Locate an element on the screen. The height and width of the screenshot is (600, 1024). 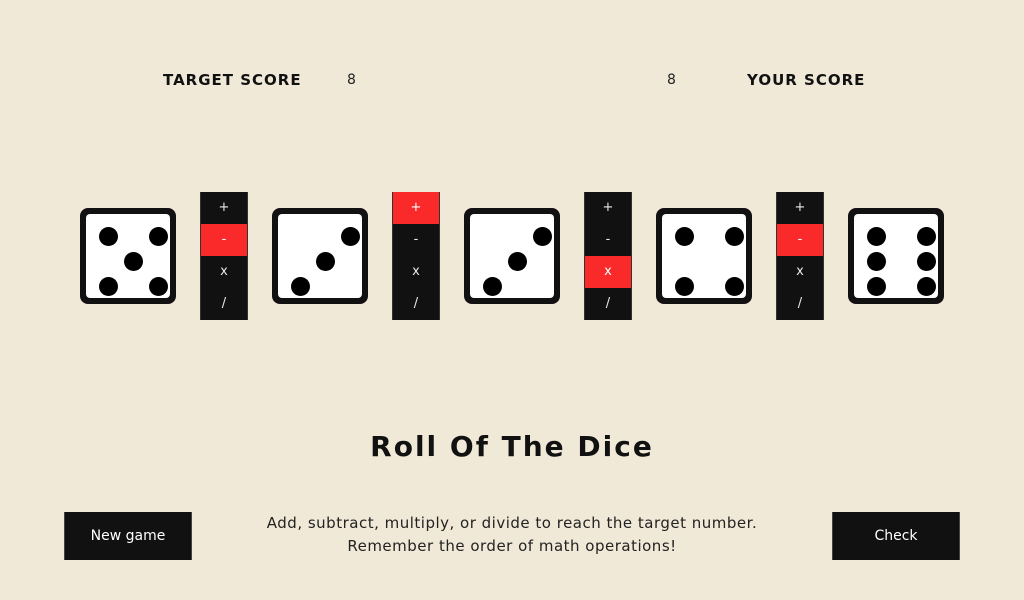
operator-selector-3: + - x / is located at coordinates (608, 256).